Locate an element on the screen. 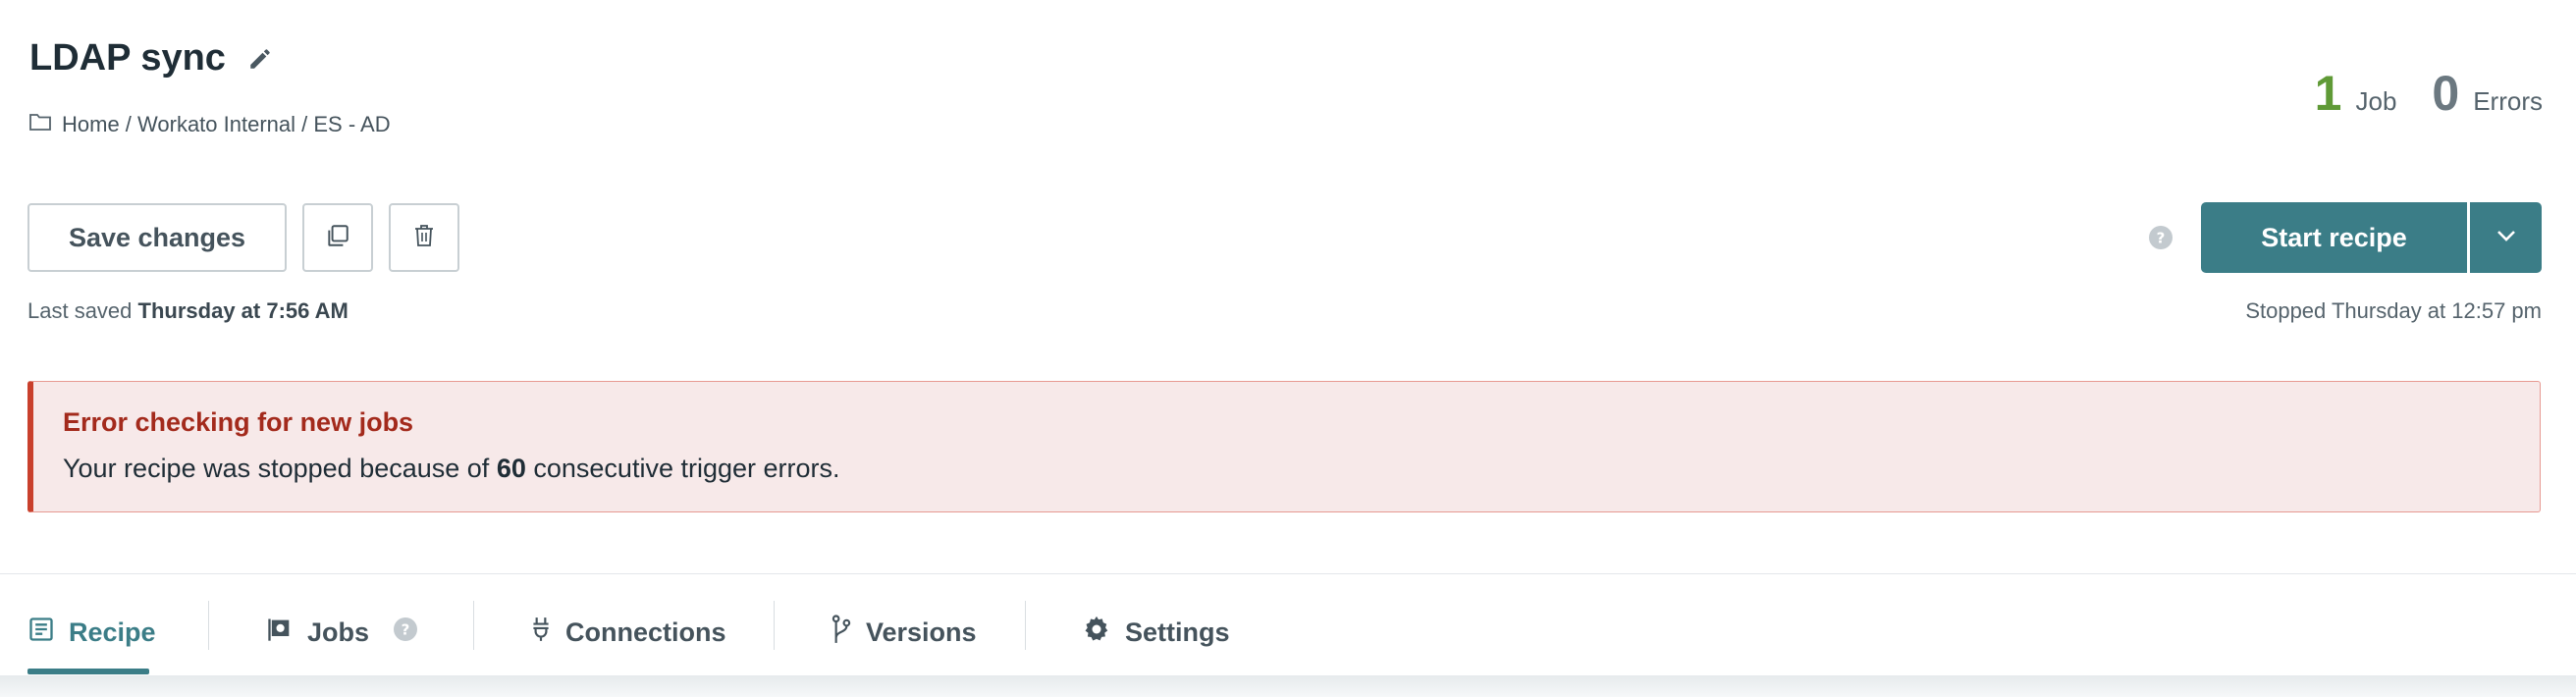 The height and width of the screenshot is (697, 2576). gear-icon is located at coordinates (1096, 633).